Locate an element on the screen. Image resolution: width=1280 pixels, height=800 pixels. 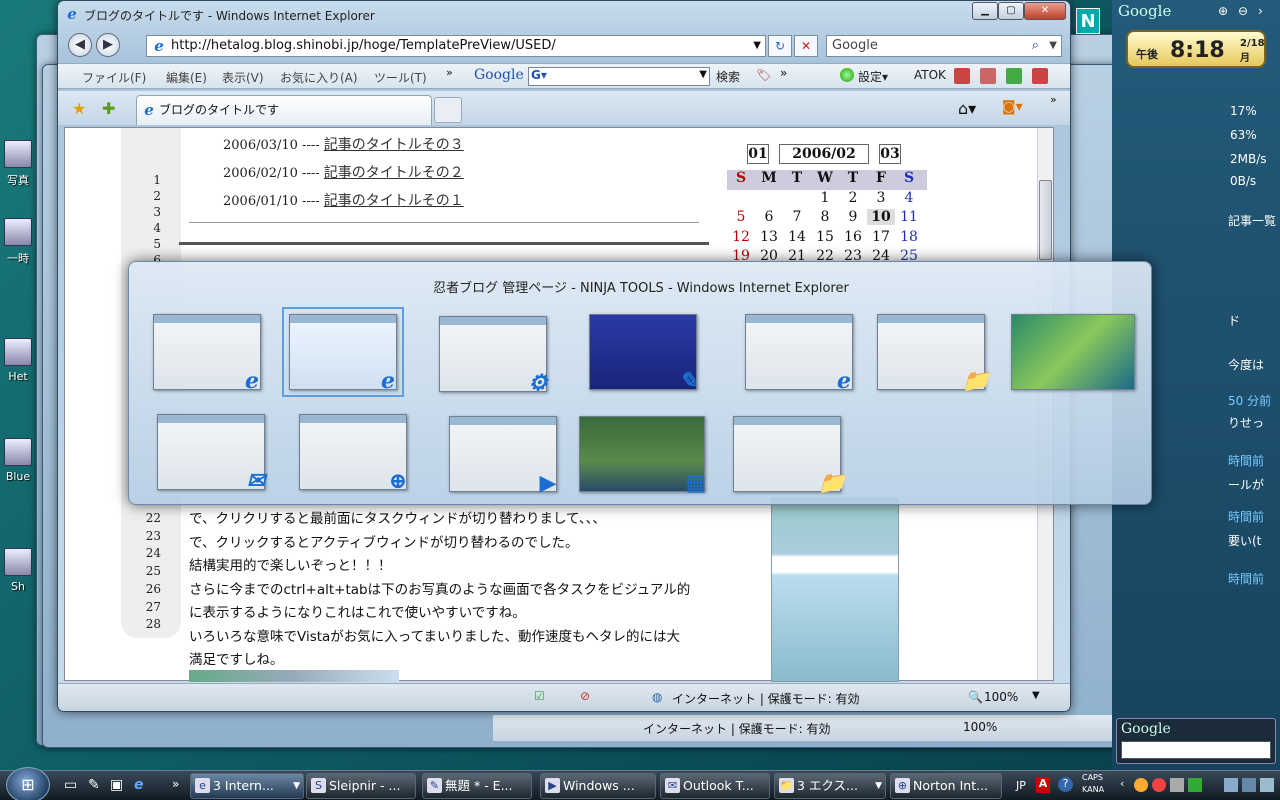
refresh-button: ↻ is located at coordinates (780, 46).